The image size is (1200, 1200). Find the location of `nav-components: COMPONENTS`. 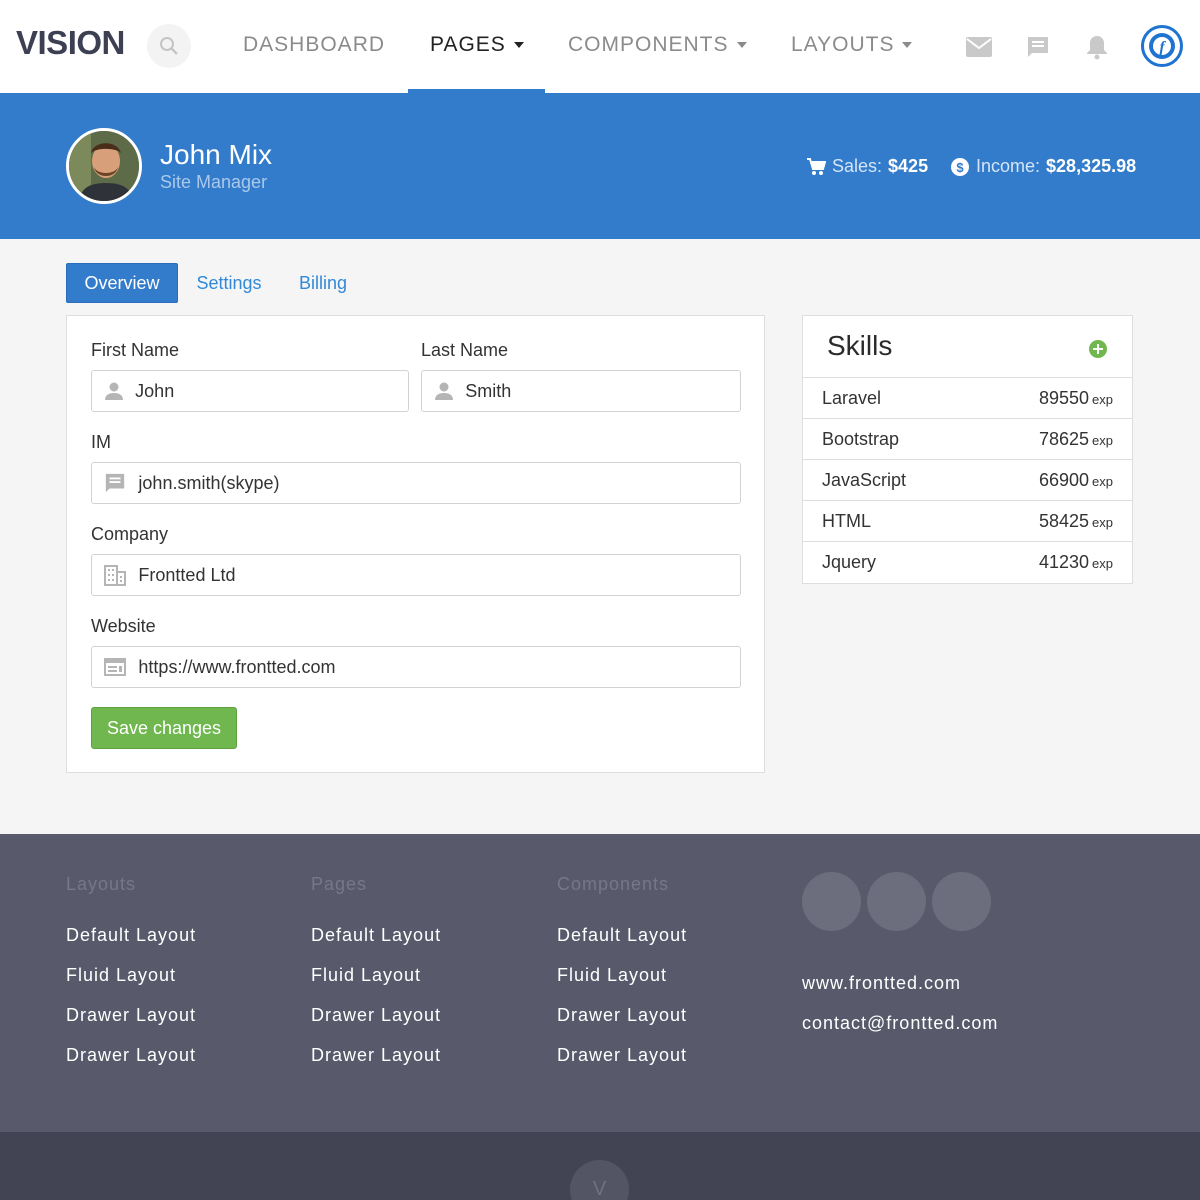

nav-components: COMPONENTS is located at coordinates (657, 45).